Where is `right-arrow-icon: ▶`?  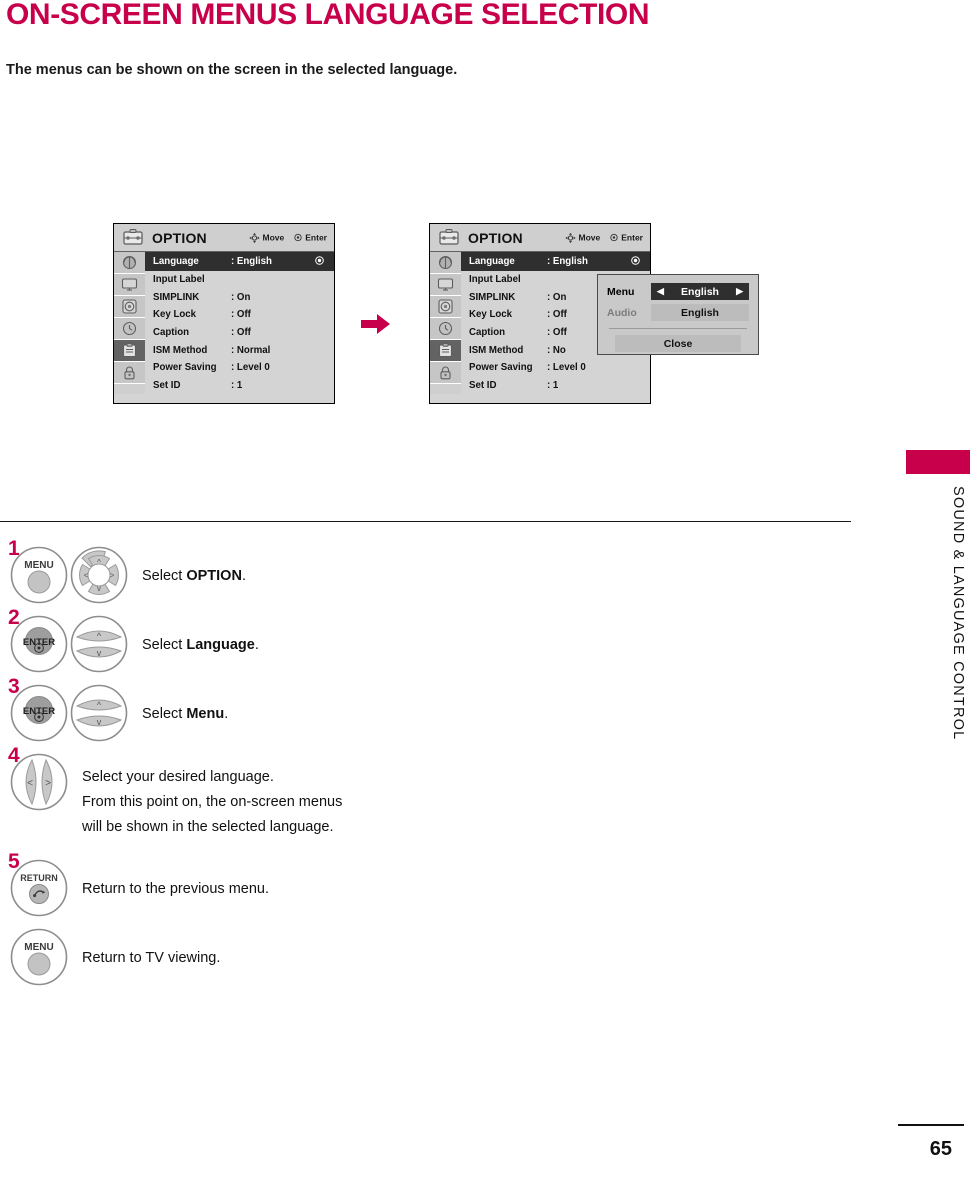
right-arrow-icon: ▶ is located at coordinates (739, 291).